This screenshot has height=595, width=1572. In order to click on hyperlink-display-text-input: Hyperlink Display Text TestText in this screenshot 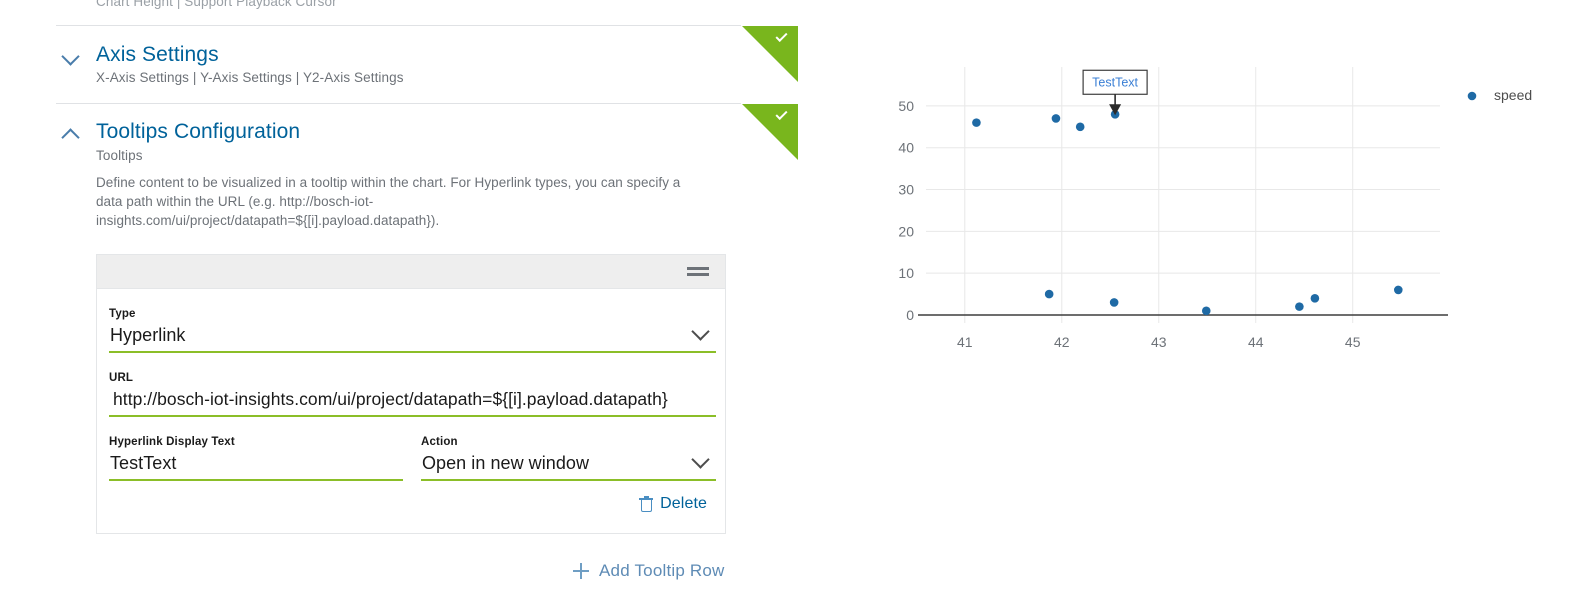, I will do `click(256, 458)`.